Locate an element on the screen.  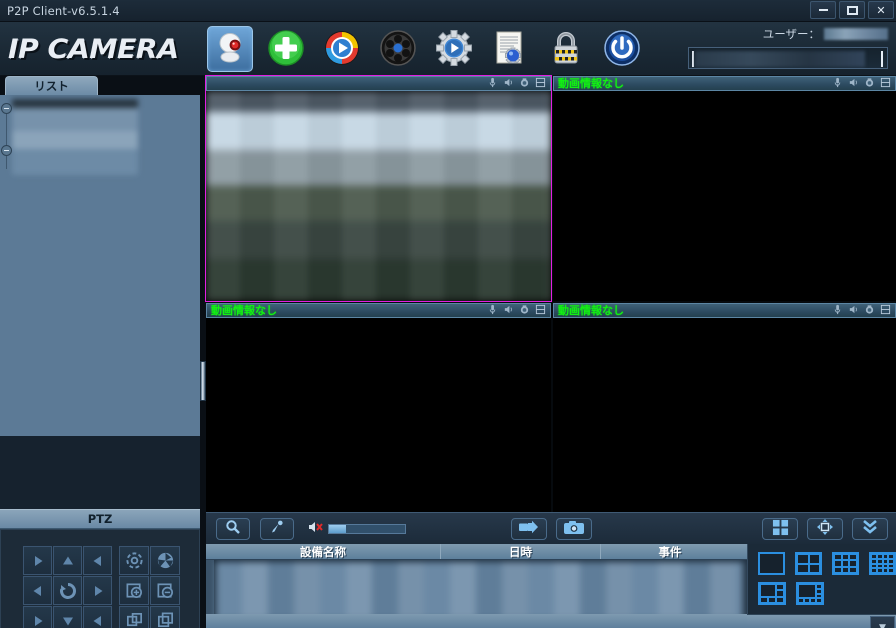
layout-option-3x3 is located at coordinates (845, 563).